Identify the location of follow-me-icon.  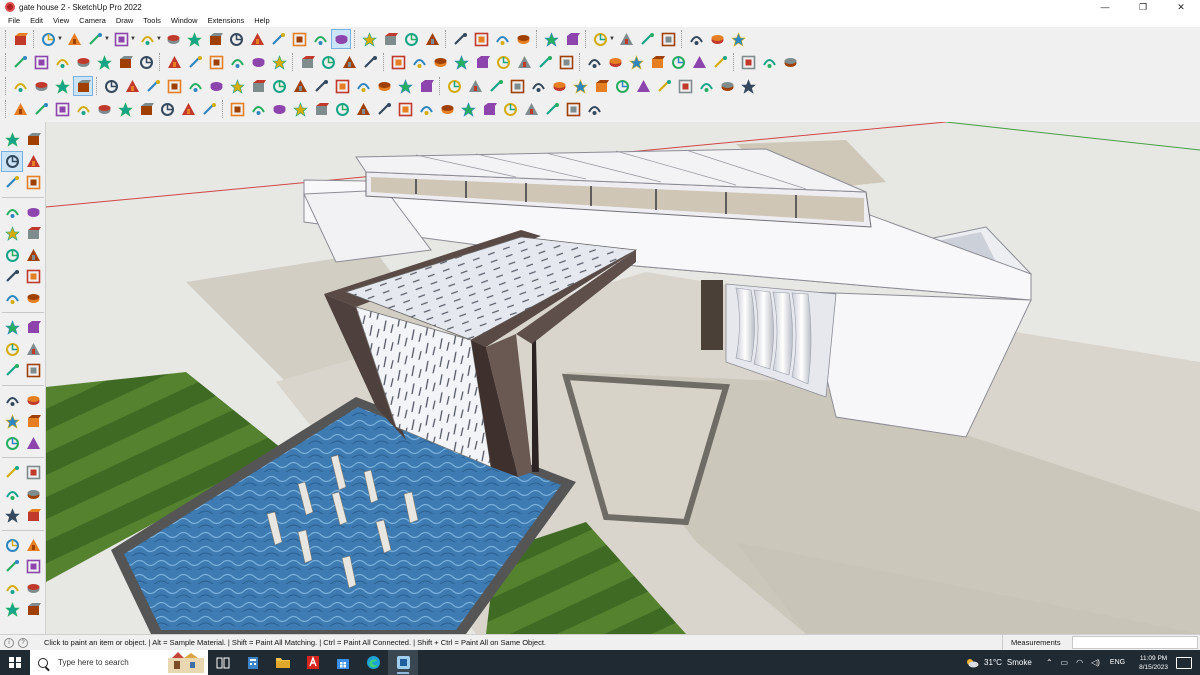
(33, 350).